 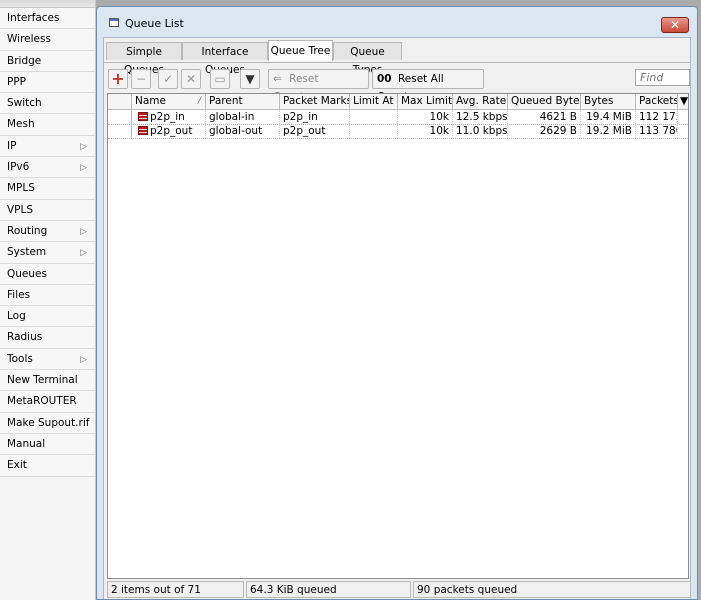 What do you see at coordinates (226, 101) in the screenshot?
I see `column-label: Parent` at bounding box center [226, 101].